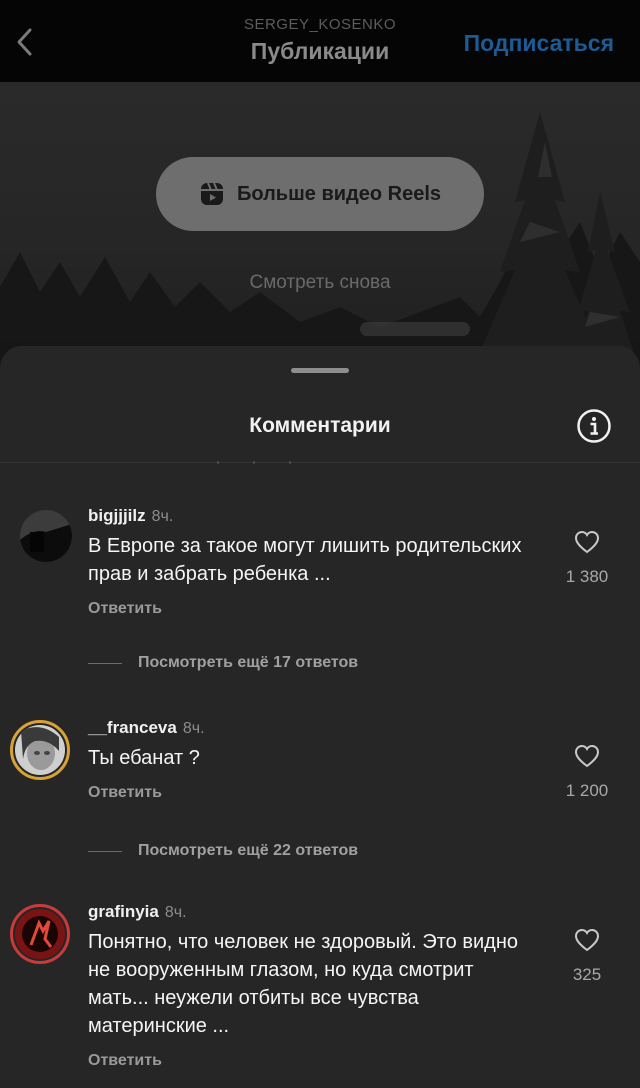  What do you see at coordinates (587, 790) in the screenshot?
I see `like-count: 1 200` at bounding box center [587, 790].